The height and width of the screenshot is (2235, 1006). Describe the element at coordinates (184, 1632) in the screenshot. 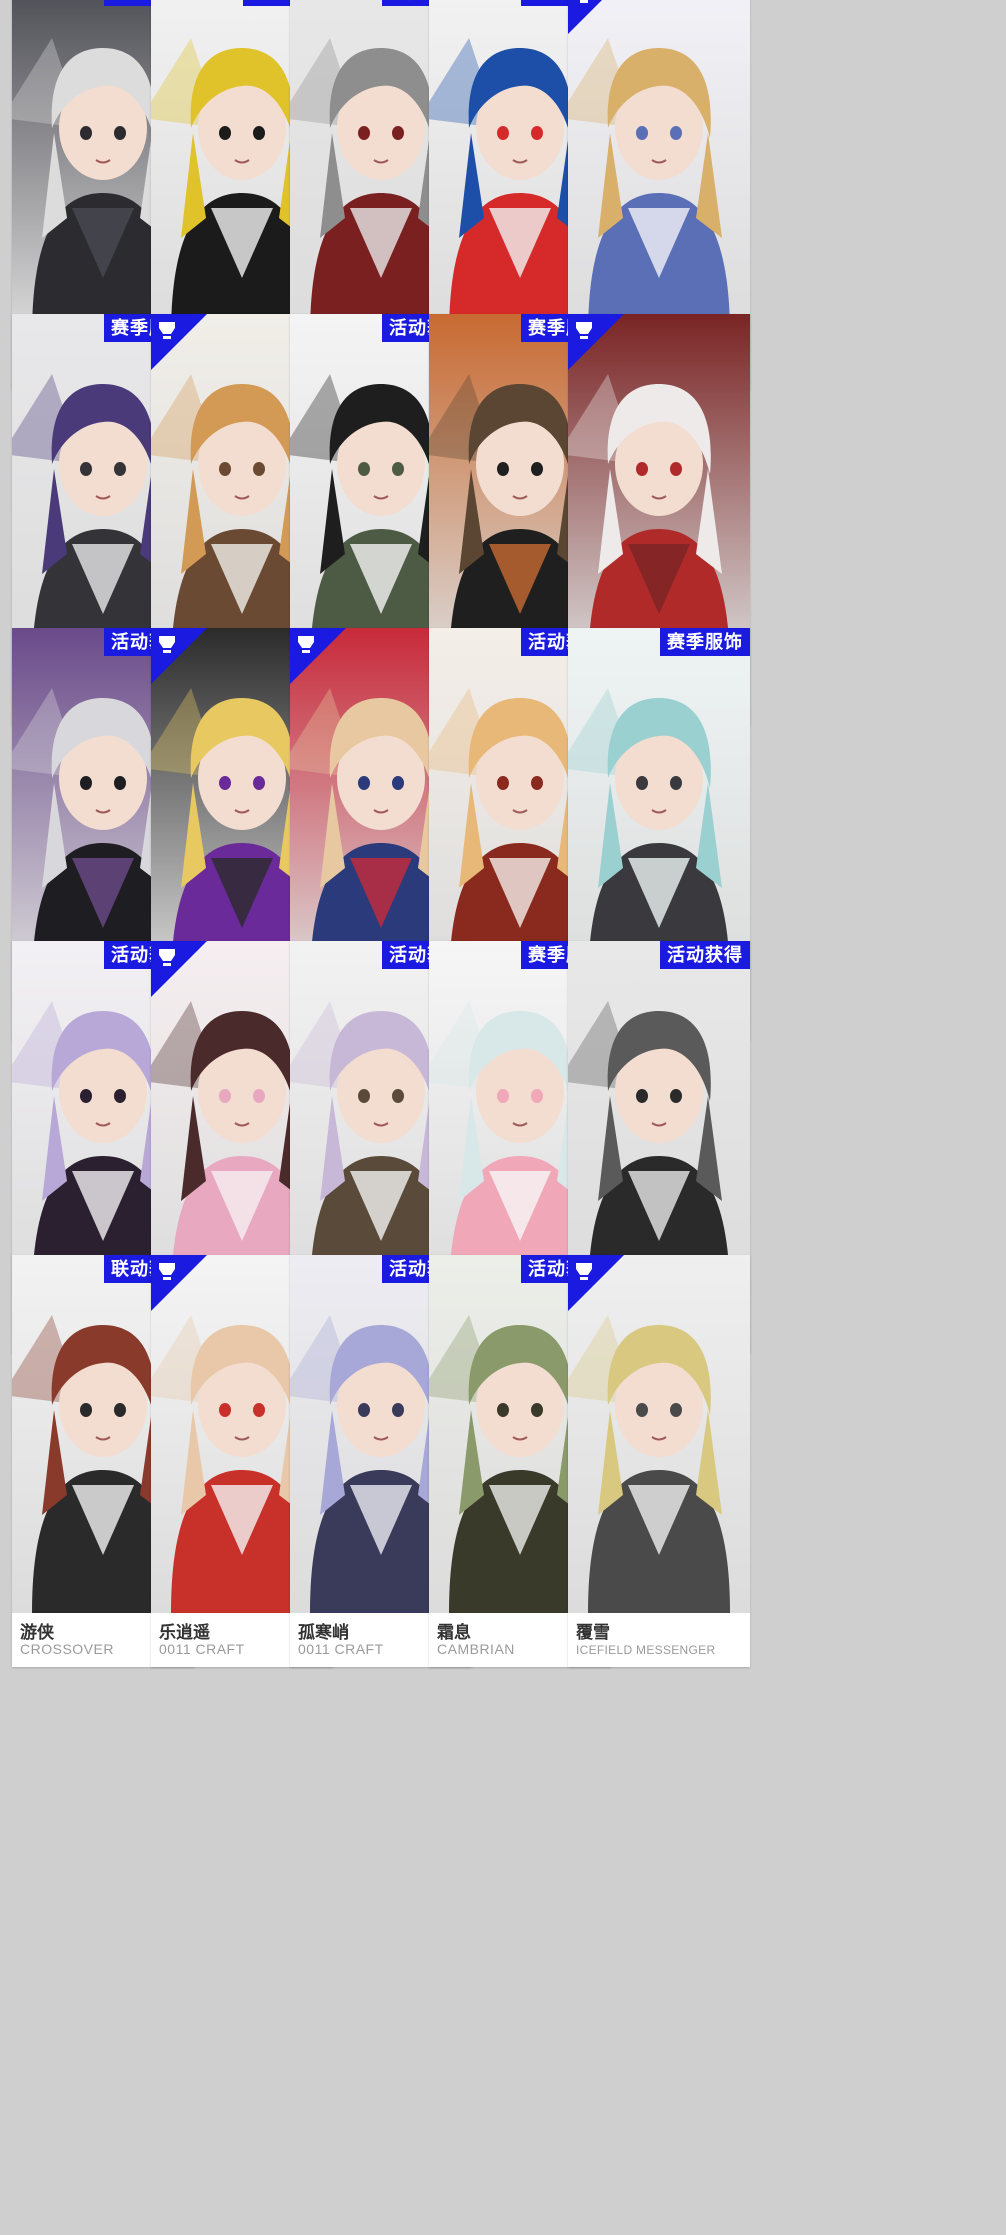

I see `skin-name: 乐逍遥` at that location.